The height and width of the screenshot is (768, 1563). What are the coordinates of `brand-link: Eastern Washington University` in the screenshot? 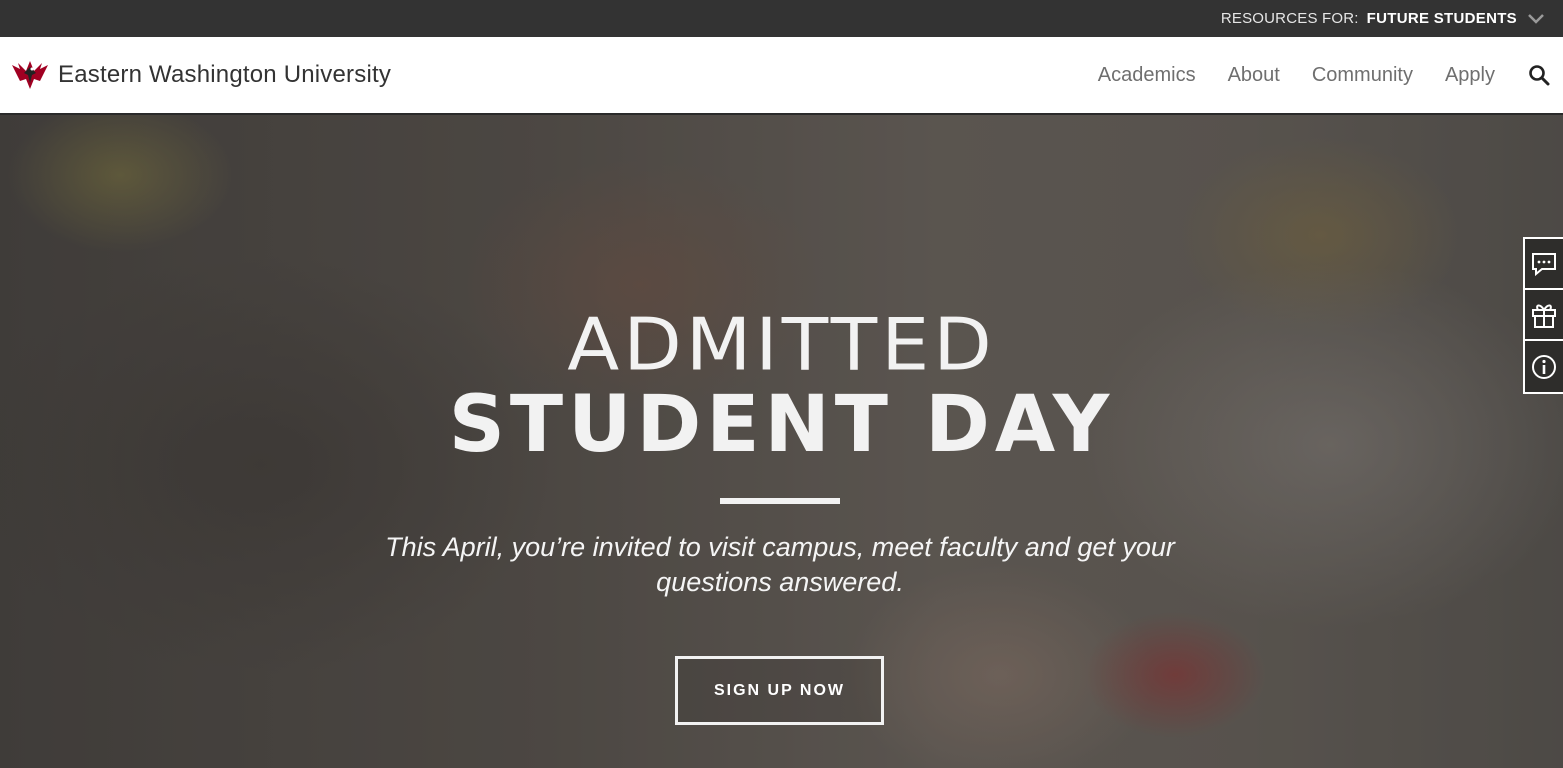 It's located at (200, 75).